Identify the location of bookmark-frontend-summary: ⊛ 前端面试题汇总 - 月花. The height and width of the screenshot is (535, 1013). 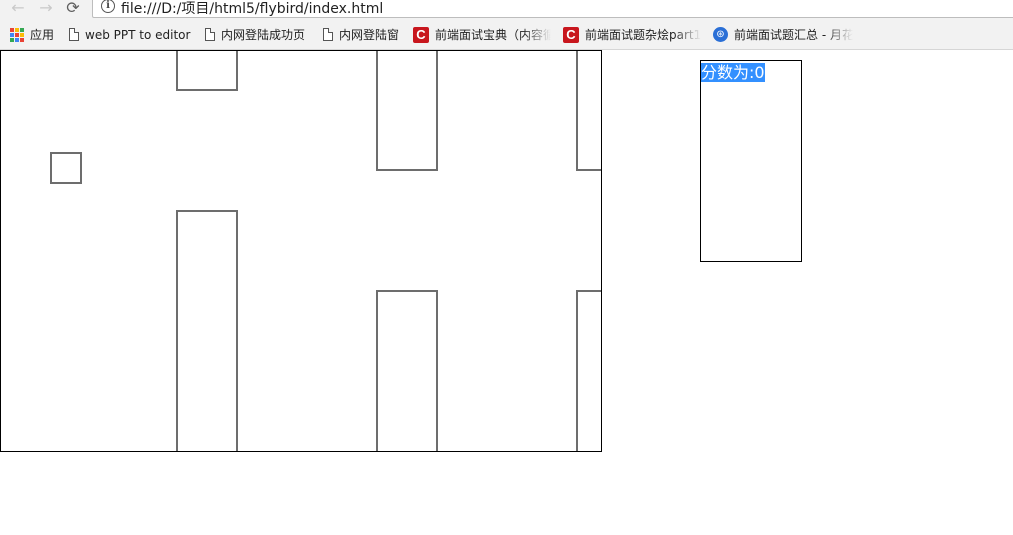
(783, 35).